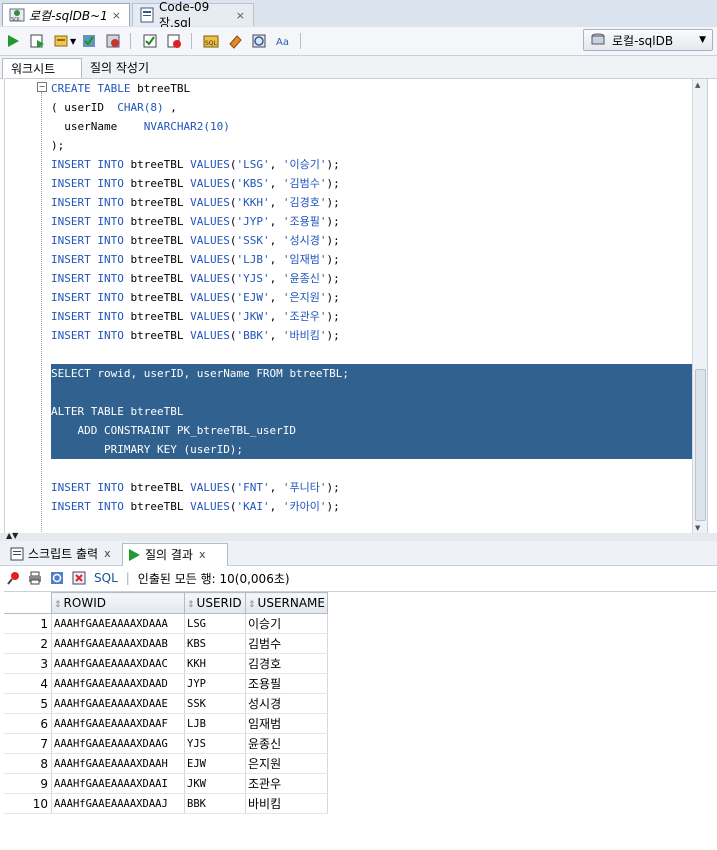 The image size is (717, 850). I want to click on cell-rowid: AAAHfGAAEAAAAXDAAD, so click(118, 683).